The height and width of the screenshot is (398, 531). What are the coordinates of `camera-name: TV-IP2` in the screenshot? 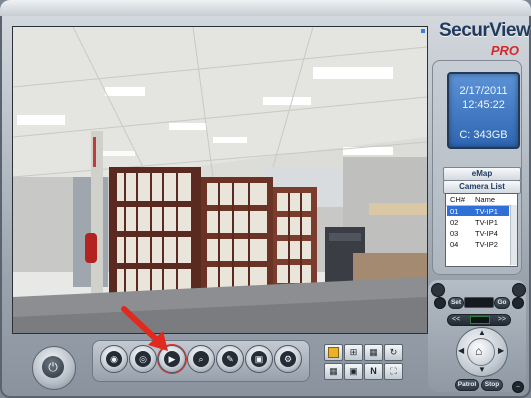 It's located at (486, 244).